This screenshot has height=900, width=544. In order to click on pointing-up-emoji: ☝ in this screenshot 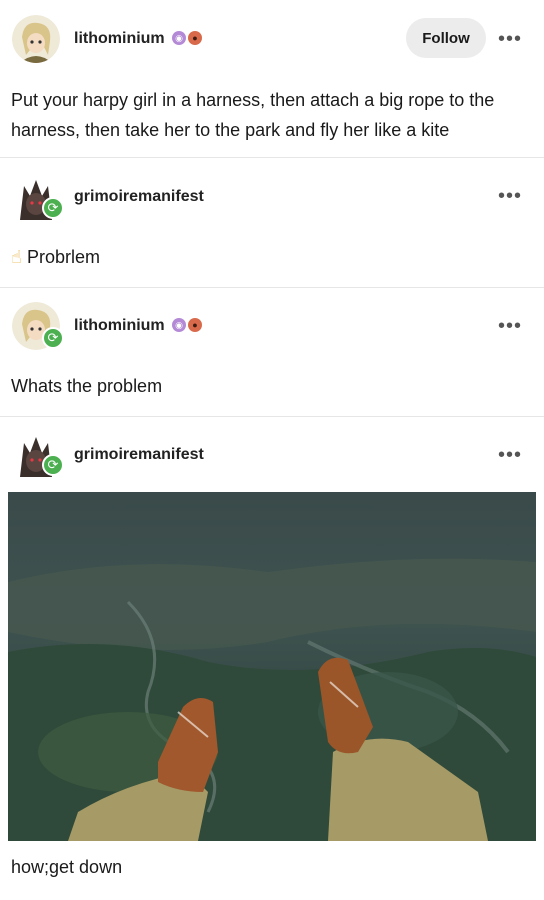, I will do `click(16, 257)`.